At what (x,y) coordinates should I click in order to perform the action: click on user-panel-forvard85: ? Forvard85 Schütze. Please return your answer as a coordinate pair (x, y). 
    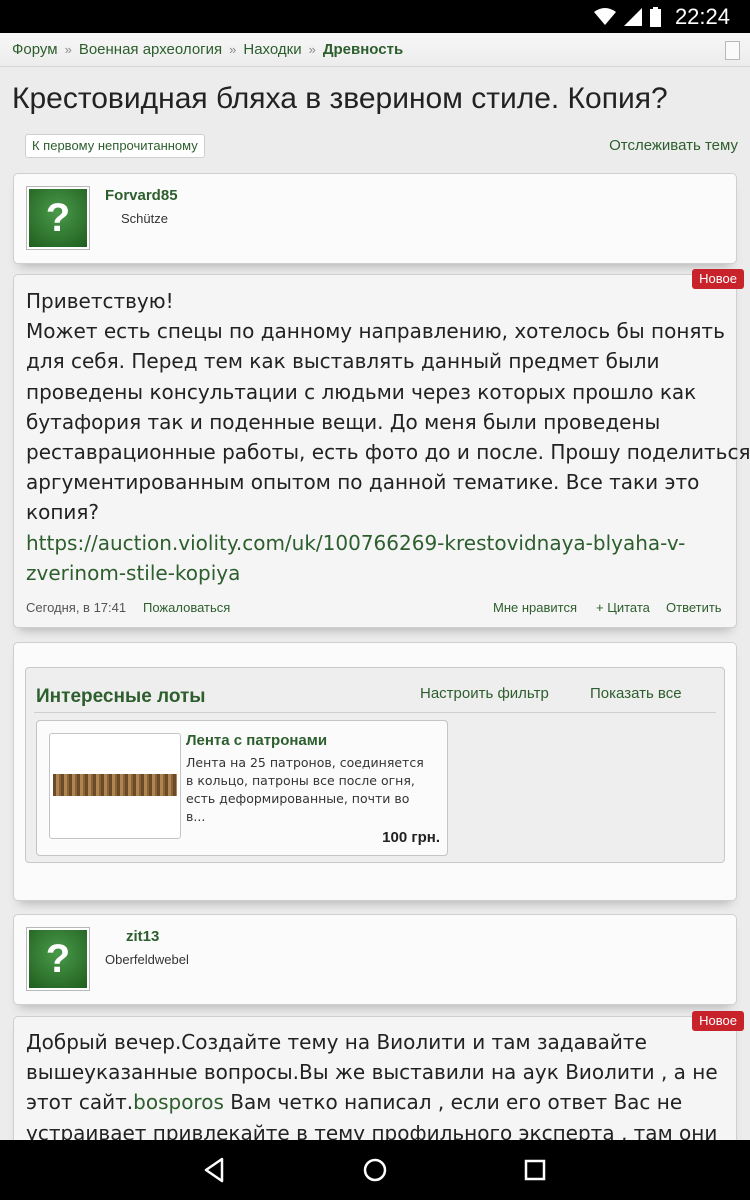
    Looking at the image, I should click on (375, 218).